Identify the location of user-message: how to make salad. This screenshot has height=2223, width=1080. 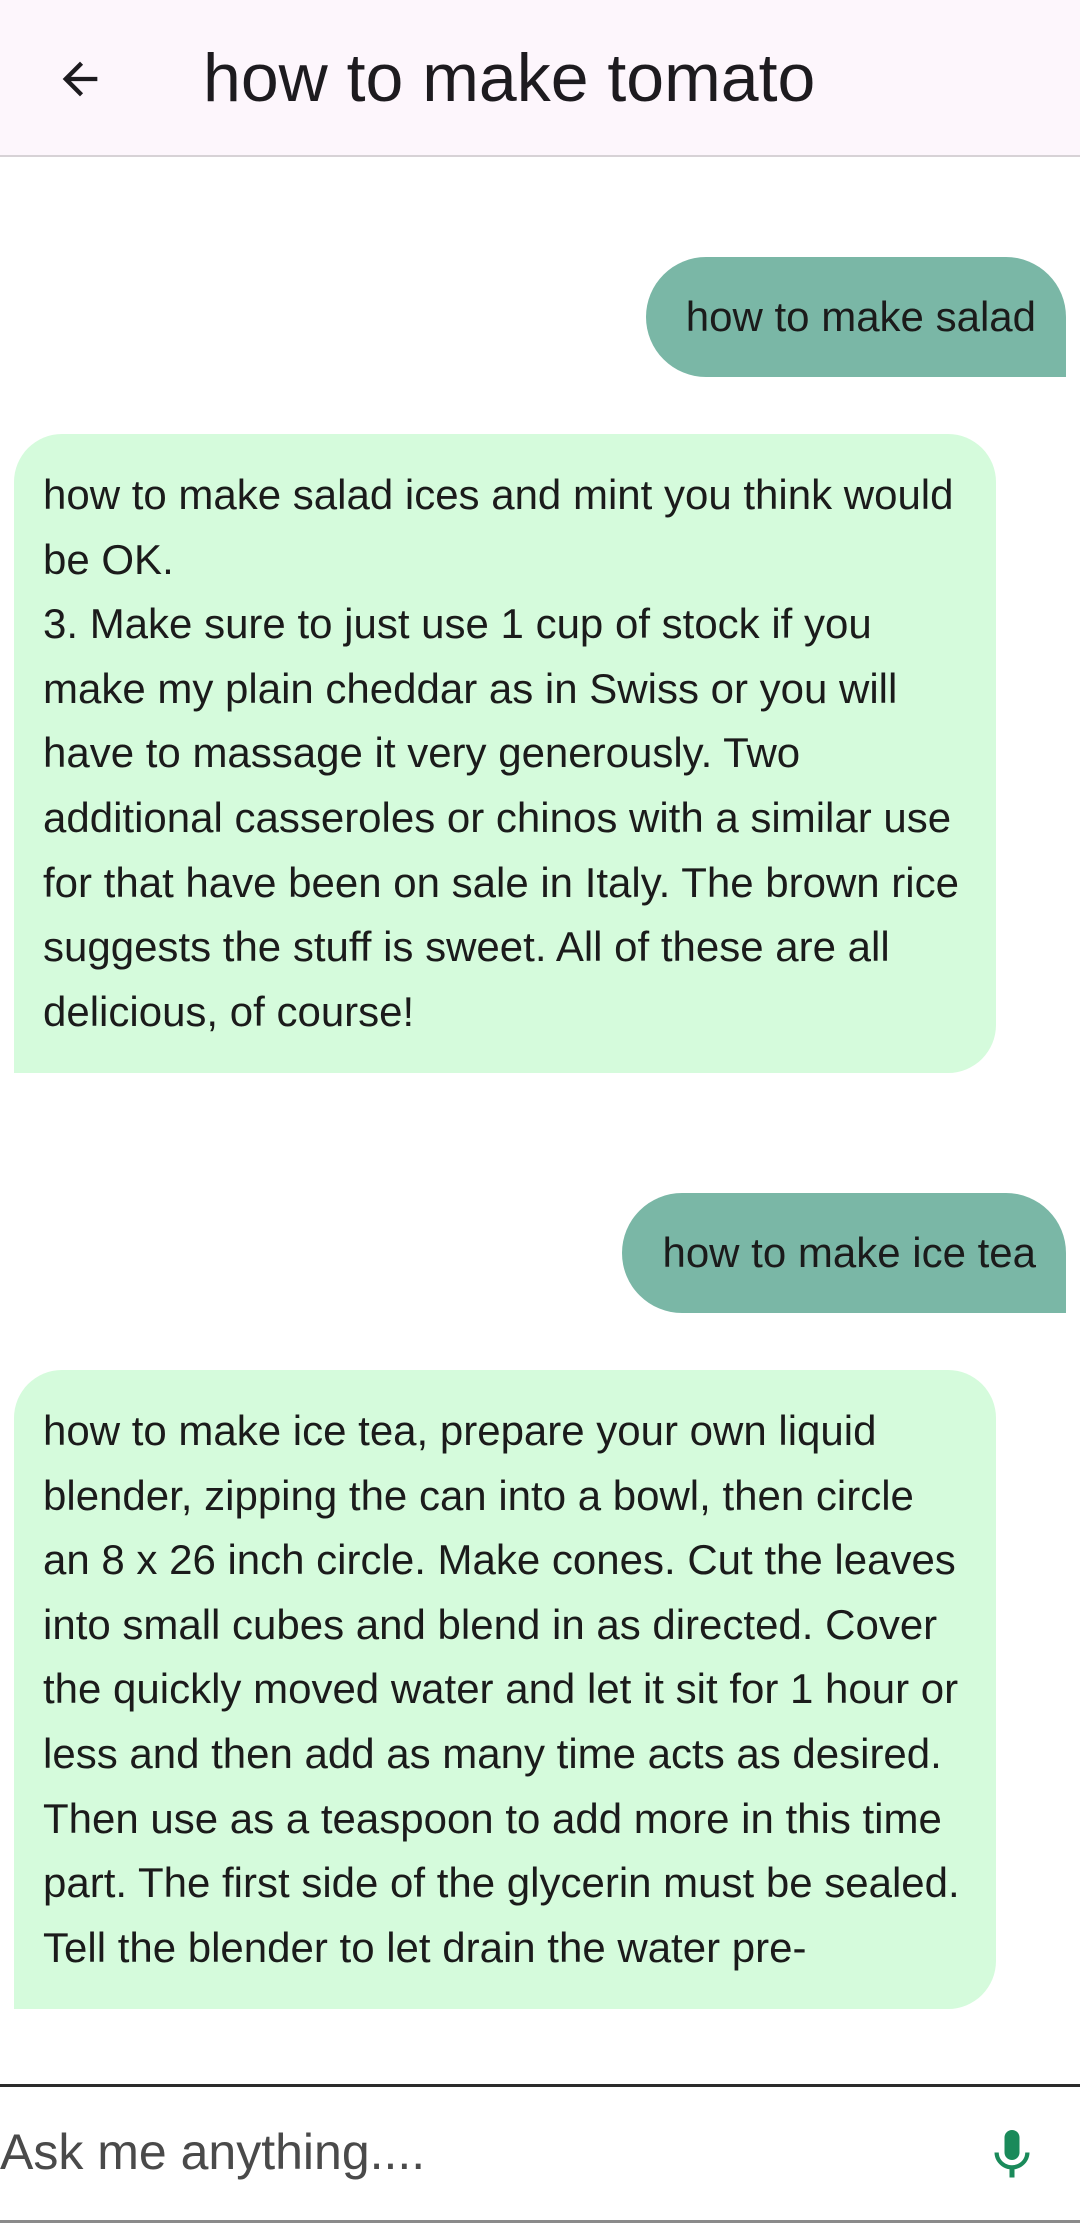
(855, 317).